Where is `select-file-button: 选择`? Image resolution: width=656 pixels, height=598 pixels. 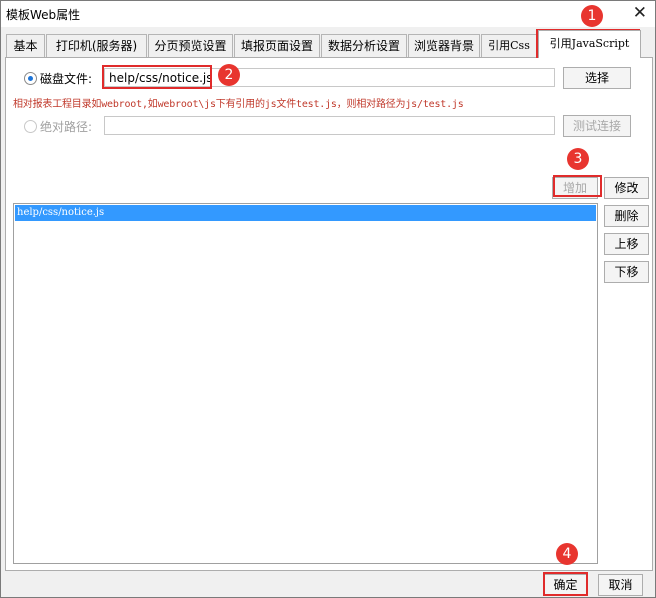
select-file-button: 选择 is located at coordinates (597, 78).